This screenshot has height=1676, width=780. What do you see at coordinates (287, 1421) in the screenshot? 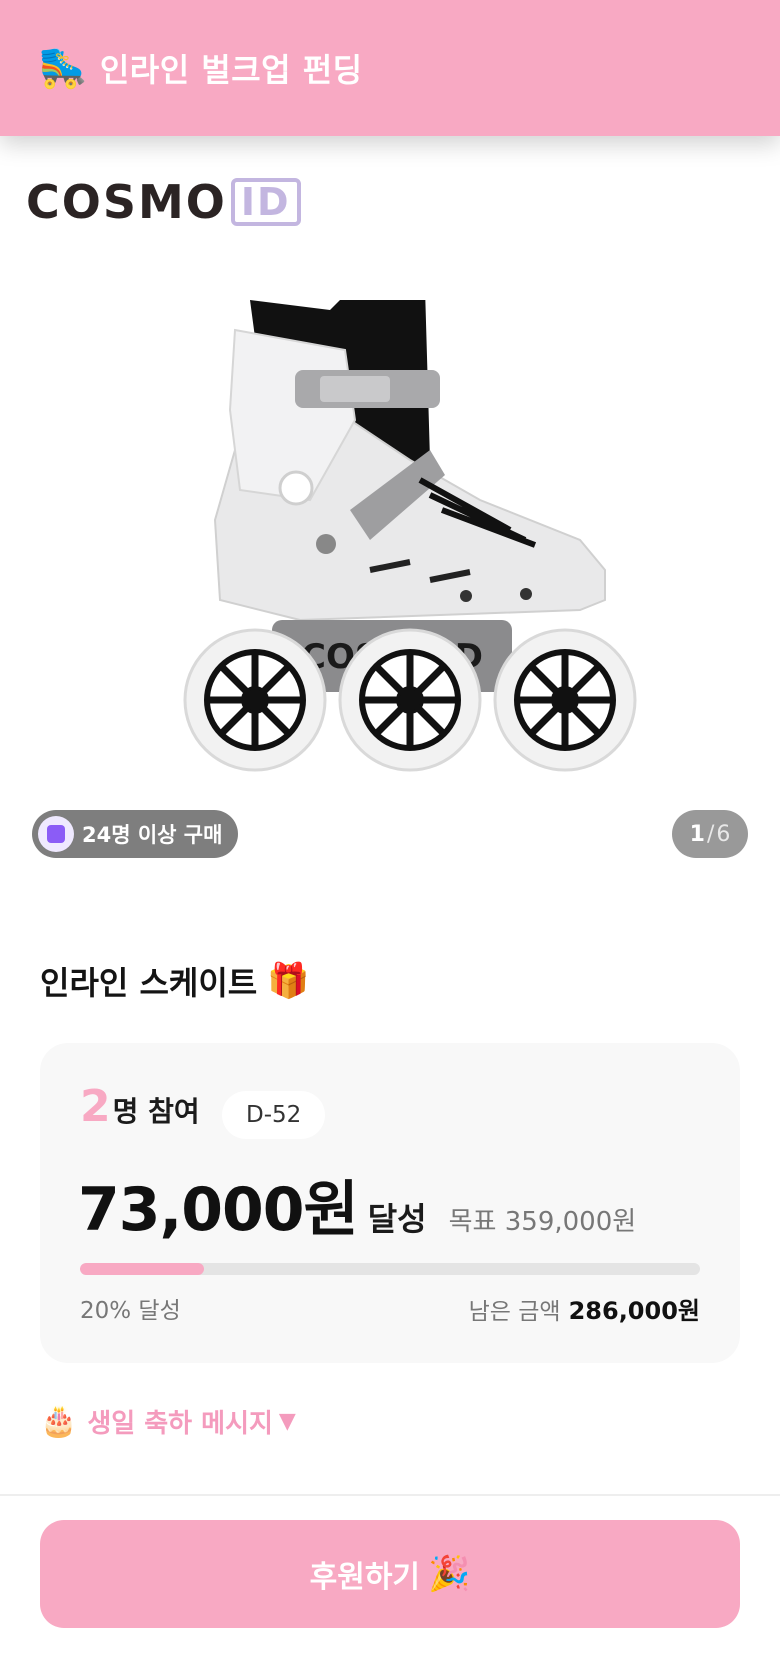
I see `caret-down-icon: ▼` at bounding box center [287, 1421].